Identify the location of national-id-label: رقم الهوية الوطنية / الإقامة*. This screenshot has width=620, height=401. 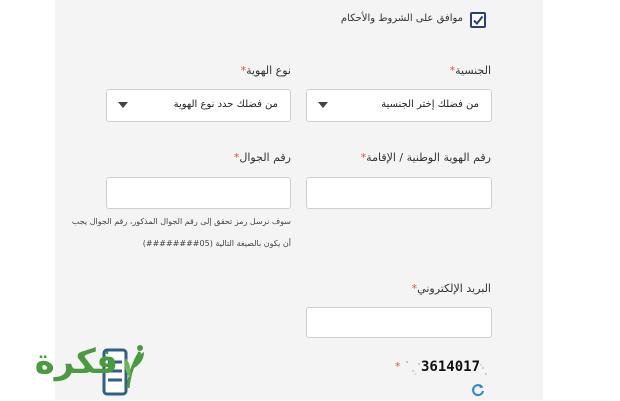
(425, 157).